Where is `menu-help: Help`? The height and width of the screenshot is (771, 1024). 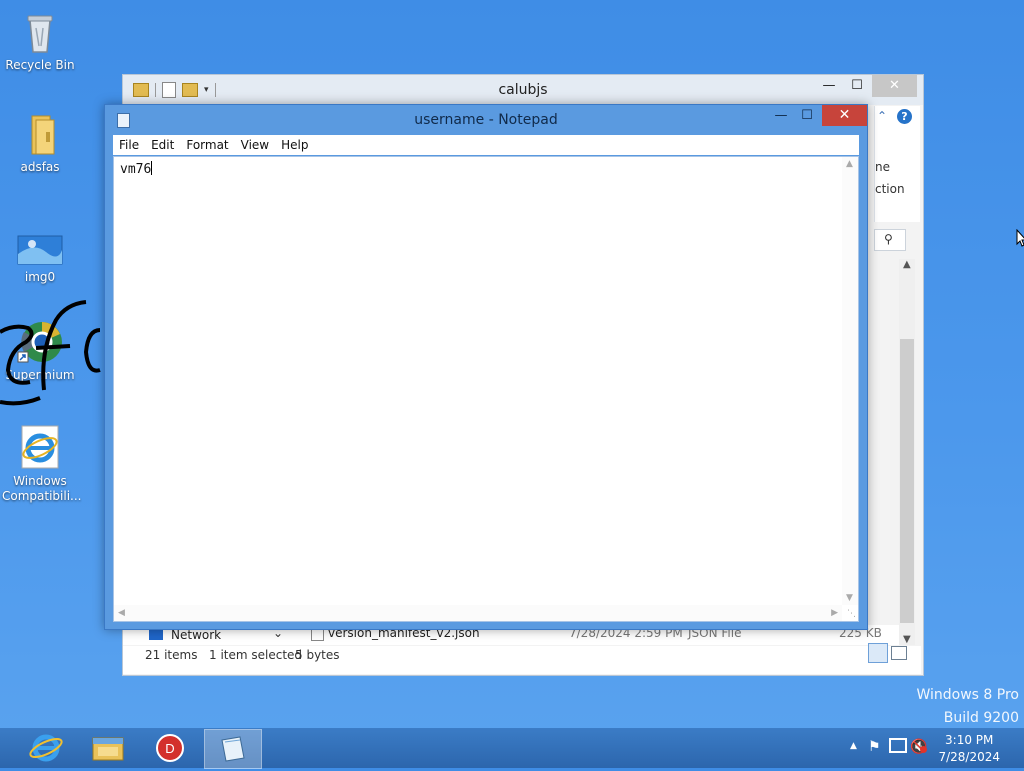 menu-help: Help is located at coordinates (294, 145).